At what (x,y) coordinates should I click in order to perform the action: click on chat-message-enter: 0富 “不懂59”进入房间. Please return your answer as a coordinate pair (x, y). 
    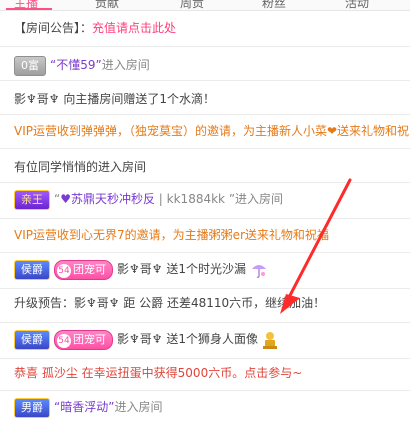
    Looking at the image, I should click on (212, 65).